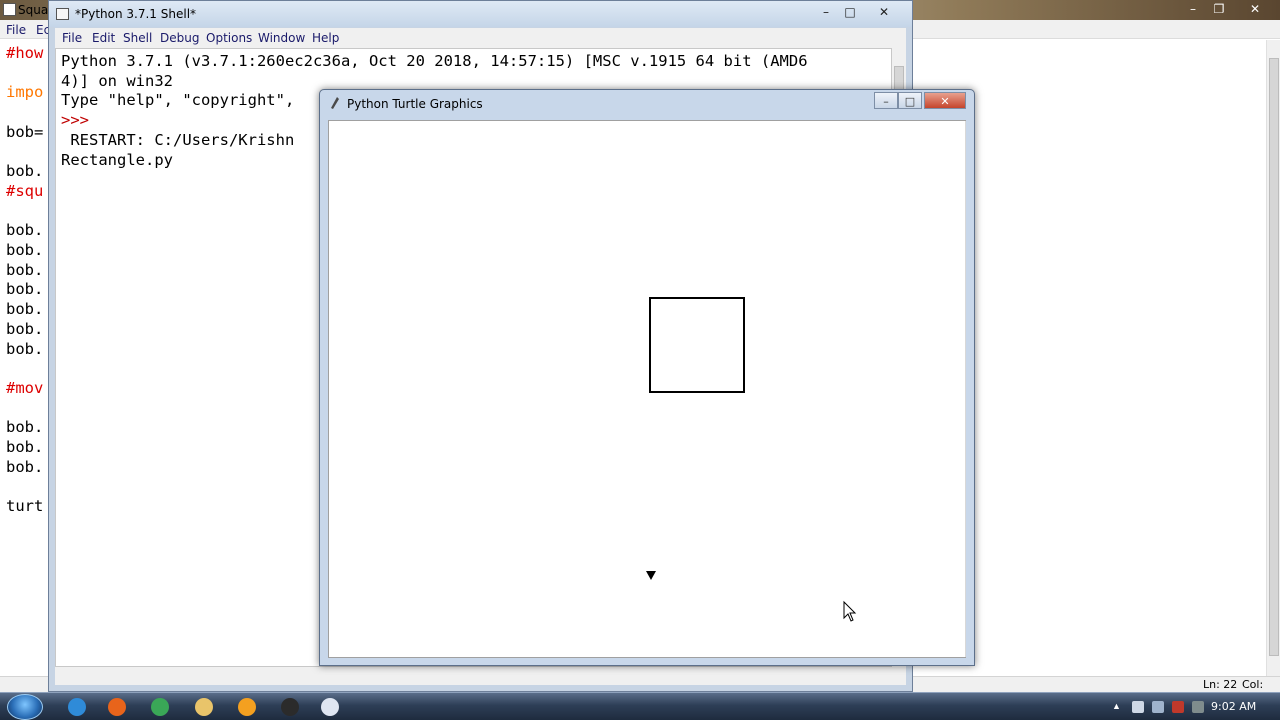 This screenshot has height=720, width=1280. What do you see at coordinates (1198, 707) in the screenshot?
I see `display-icon` at bounding box center [1198, 707].